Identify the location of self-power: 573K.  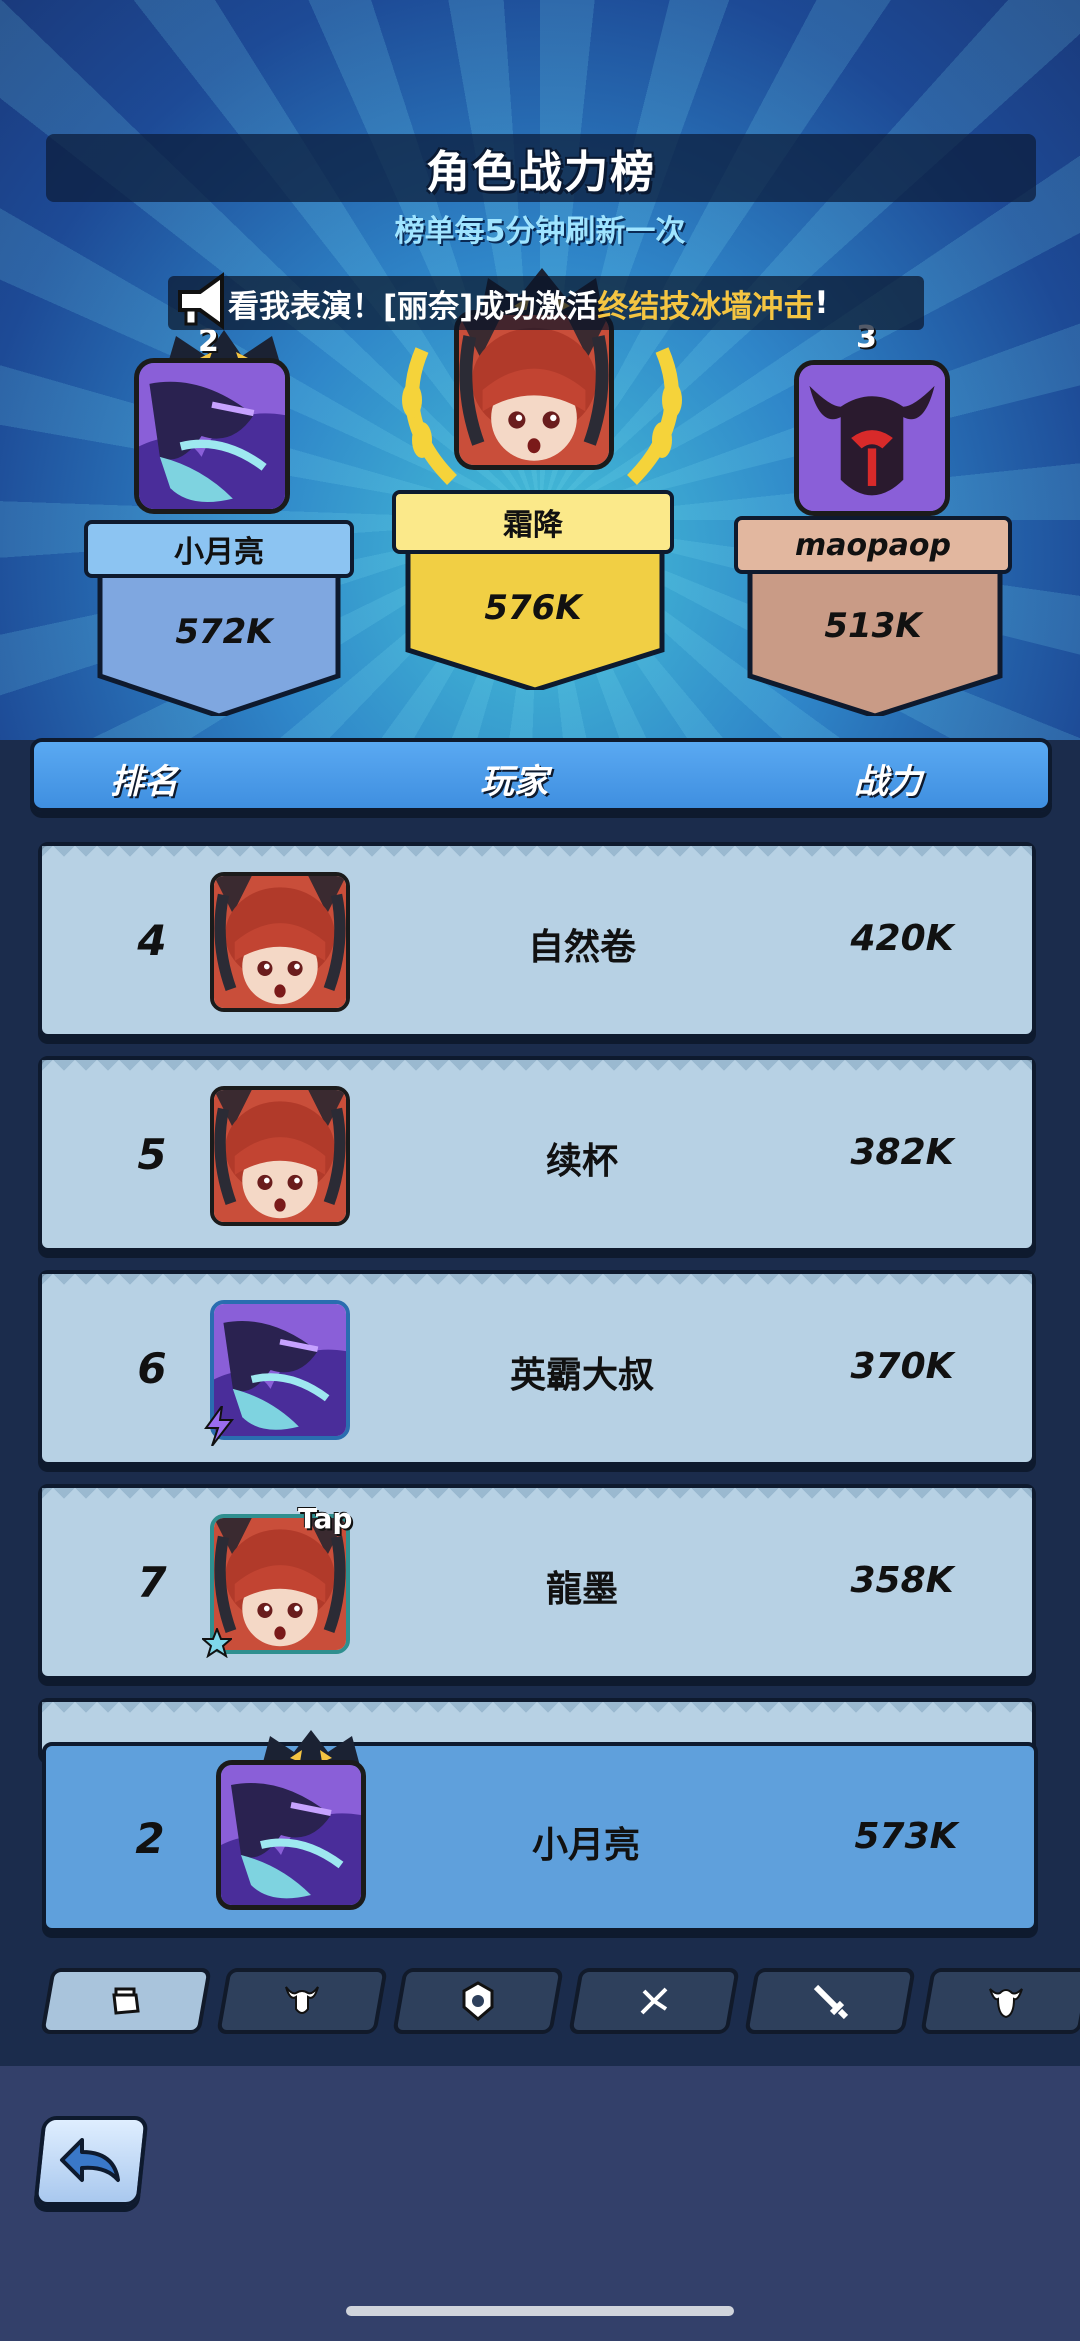
(906, 1836).